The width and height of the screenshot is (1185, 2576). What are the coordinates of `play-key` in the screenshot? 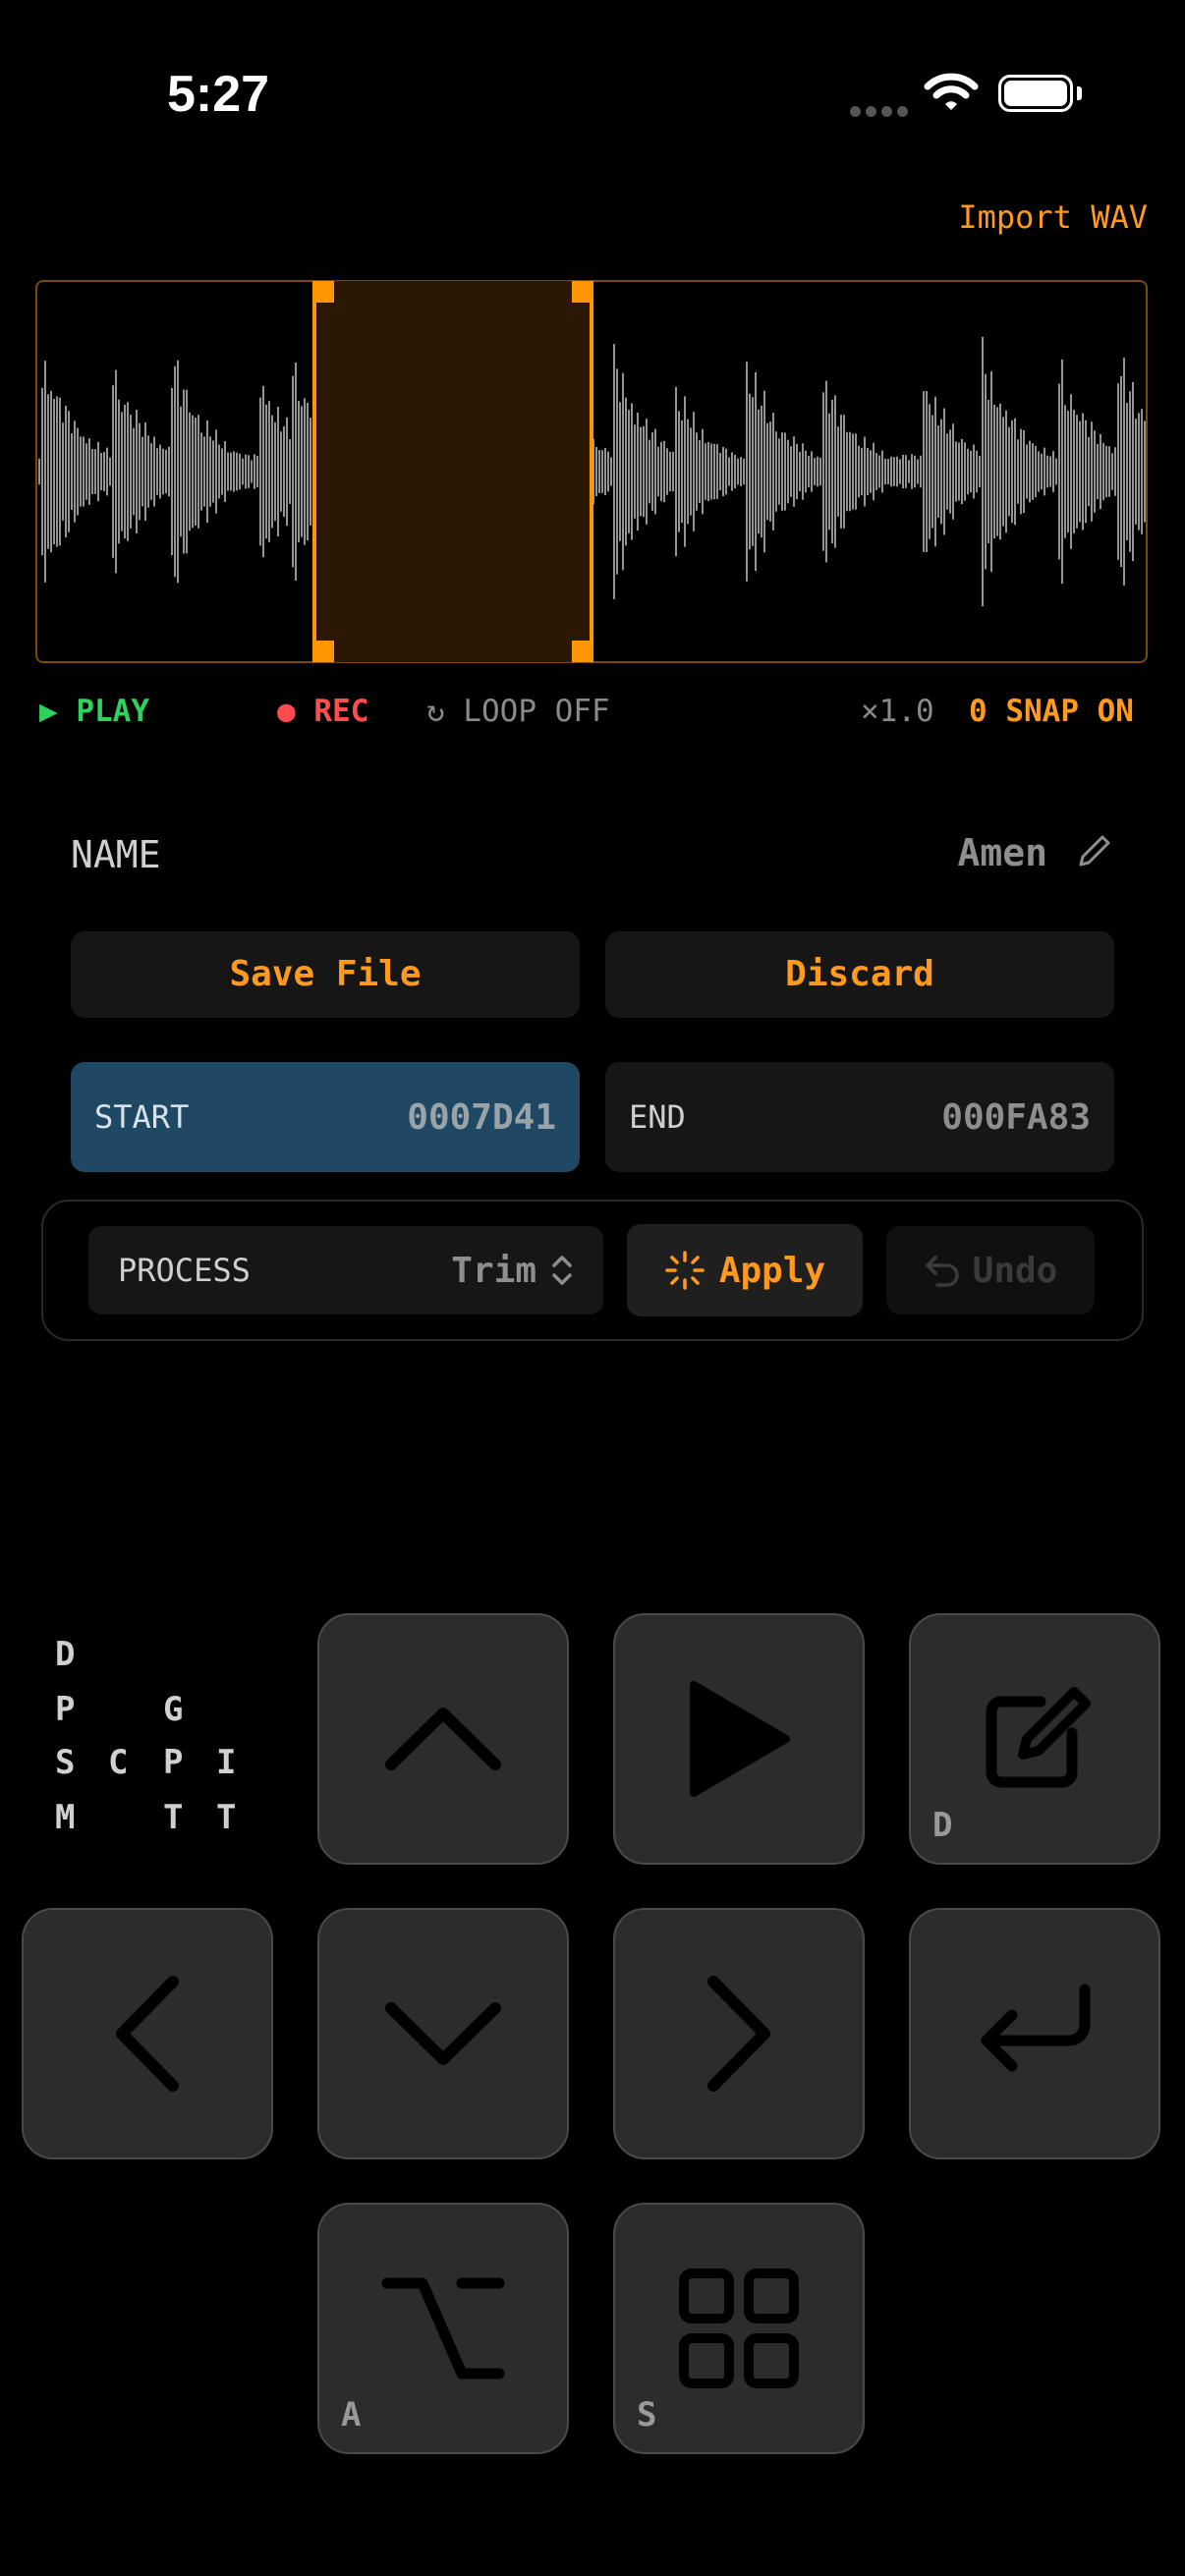 It's located at (739, 1739).